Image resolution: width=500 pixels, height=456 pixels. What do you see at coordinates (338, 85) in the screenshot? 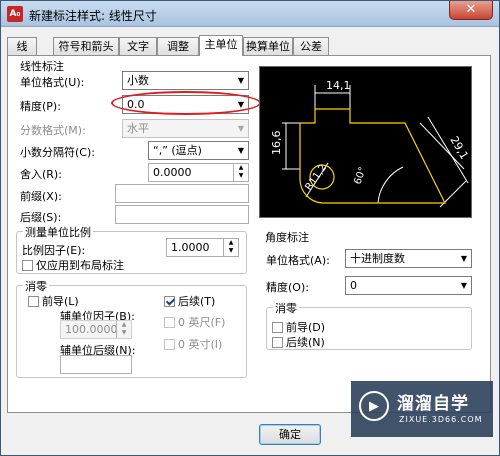
I see `dim-text-top: 14,1` at bounding box center [338, 85].